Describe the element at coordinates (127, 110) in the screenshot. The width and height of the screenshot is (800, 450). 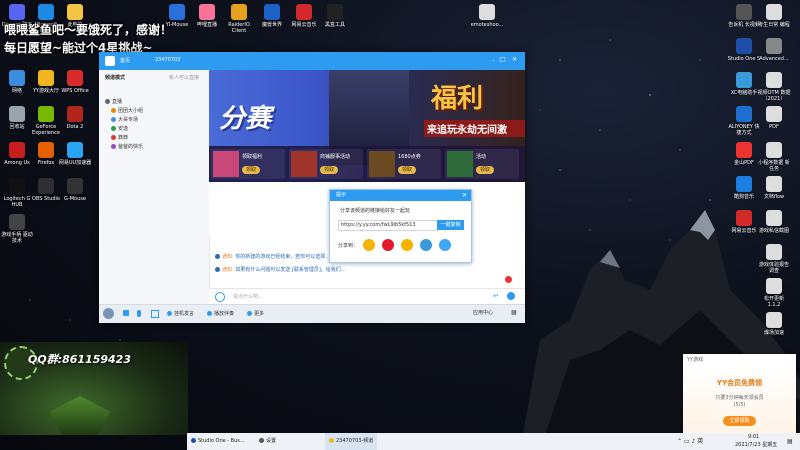
I see `channel-item: 团团大小组` at that location.